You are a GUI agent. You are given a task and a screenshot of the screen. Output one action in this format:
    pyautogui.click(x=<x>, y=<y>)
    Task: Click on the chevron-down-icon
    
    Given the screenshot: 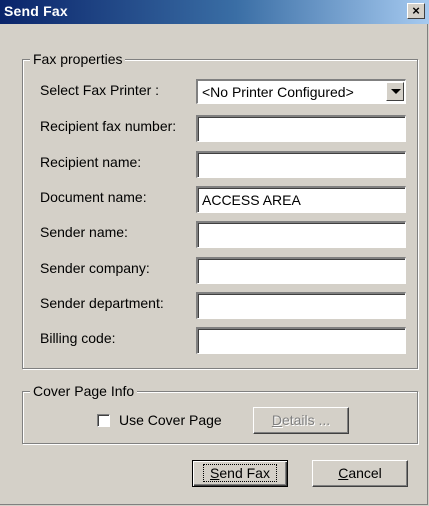 What is the action you would take?
    pyautogui.click(x=395, y=91)
    